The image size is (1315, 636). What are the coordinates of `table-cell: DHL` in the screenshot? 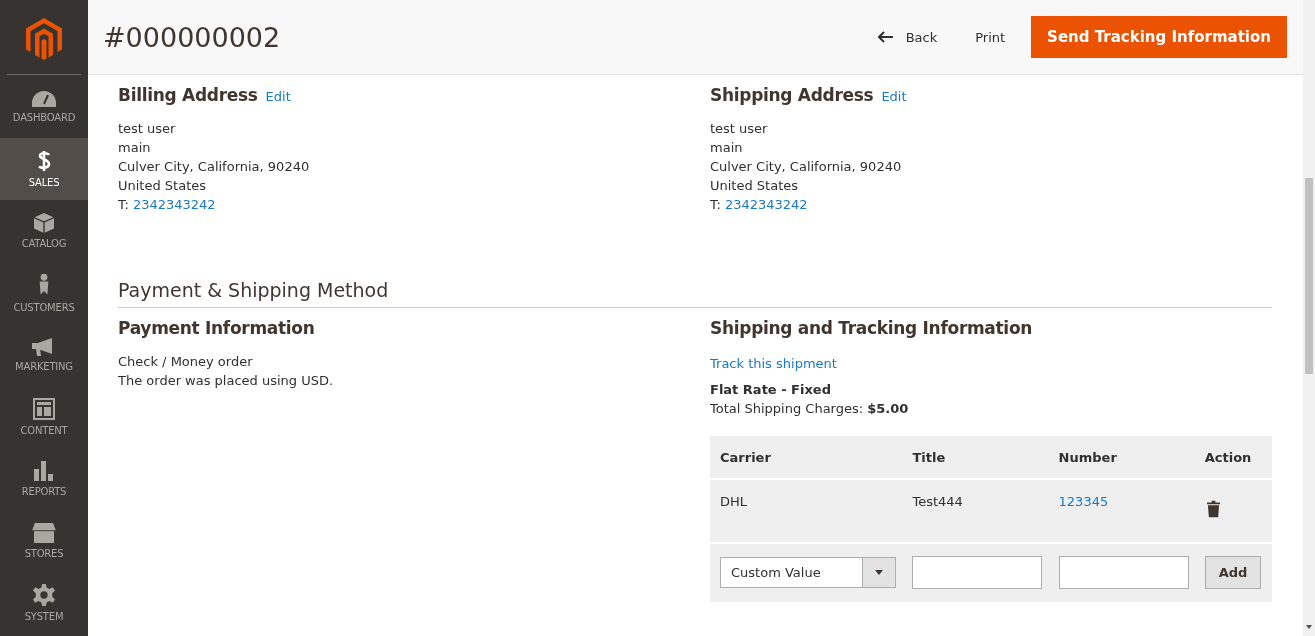 It's located at (806, 511).